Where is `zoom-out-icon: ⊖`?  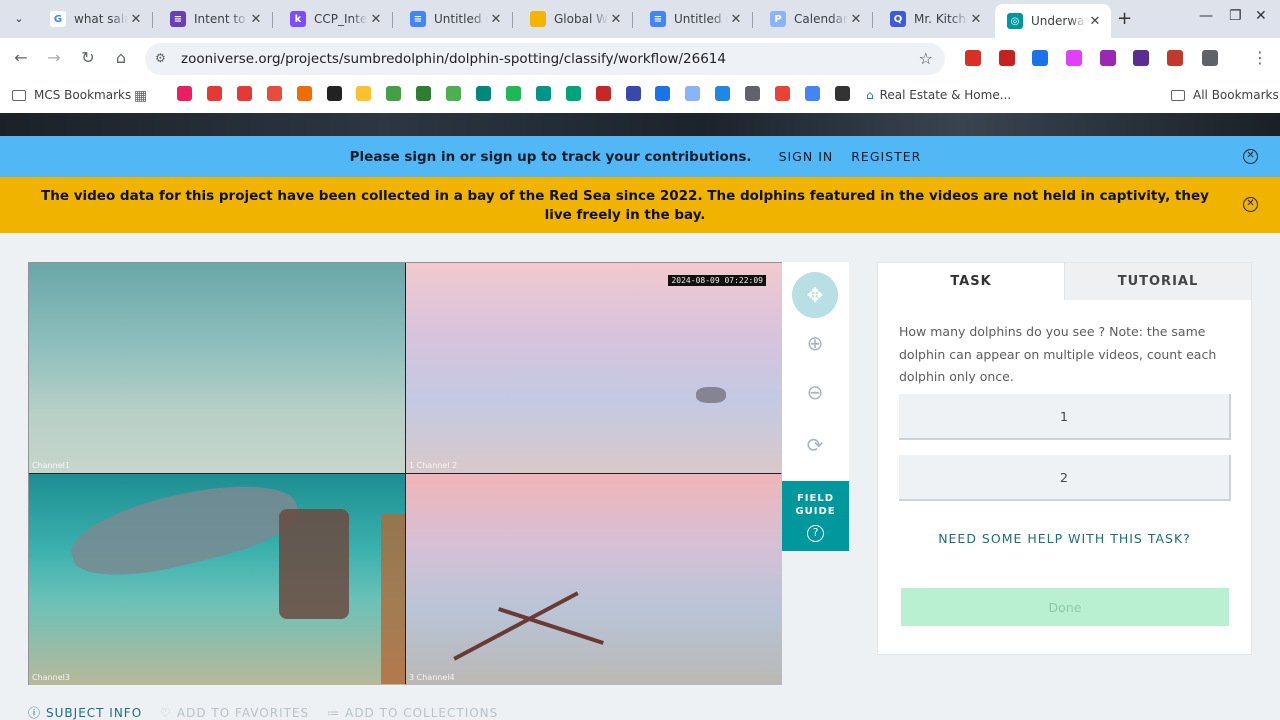
zoom-out-icon: ⊖ is located at coordinates (815, 392).